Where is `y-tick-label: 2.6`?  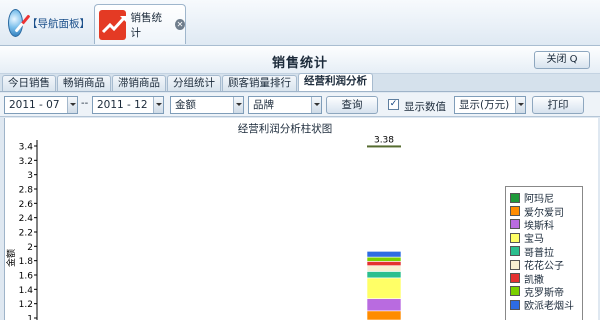 y-tick-label: 2.6 is located at coordinates (26, 205).